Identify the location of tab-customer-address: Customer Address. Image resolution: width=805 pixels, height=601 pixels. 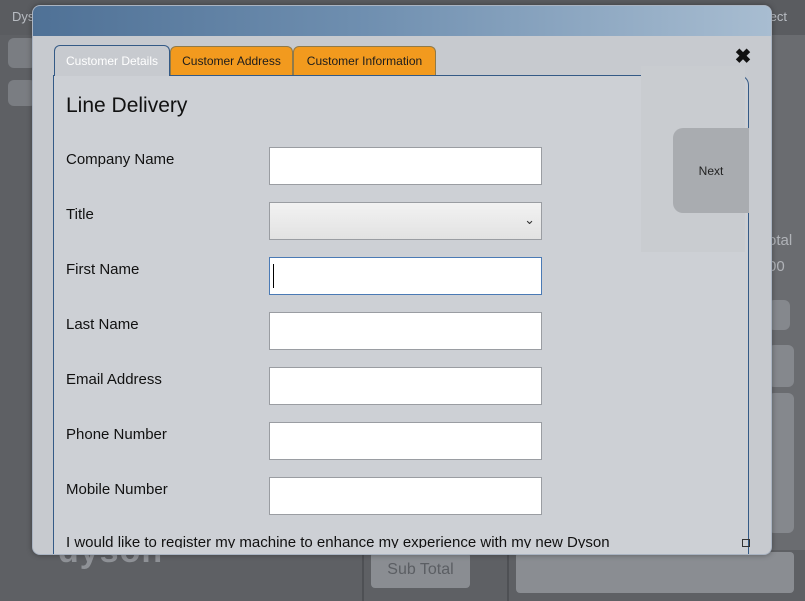
(231, 60).